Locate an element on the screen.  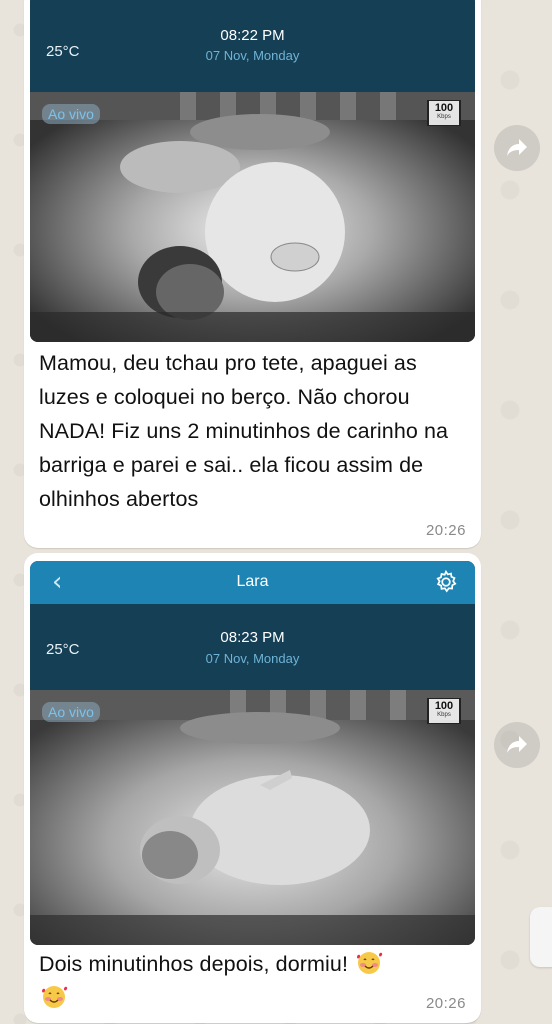
camera-info-bar: 25°C 08:23 PM 07 Nov, Monday is located at coordinates (252, 647).